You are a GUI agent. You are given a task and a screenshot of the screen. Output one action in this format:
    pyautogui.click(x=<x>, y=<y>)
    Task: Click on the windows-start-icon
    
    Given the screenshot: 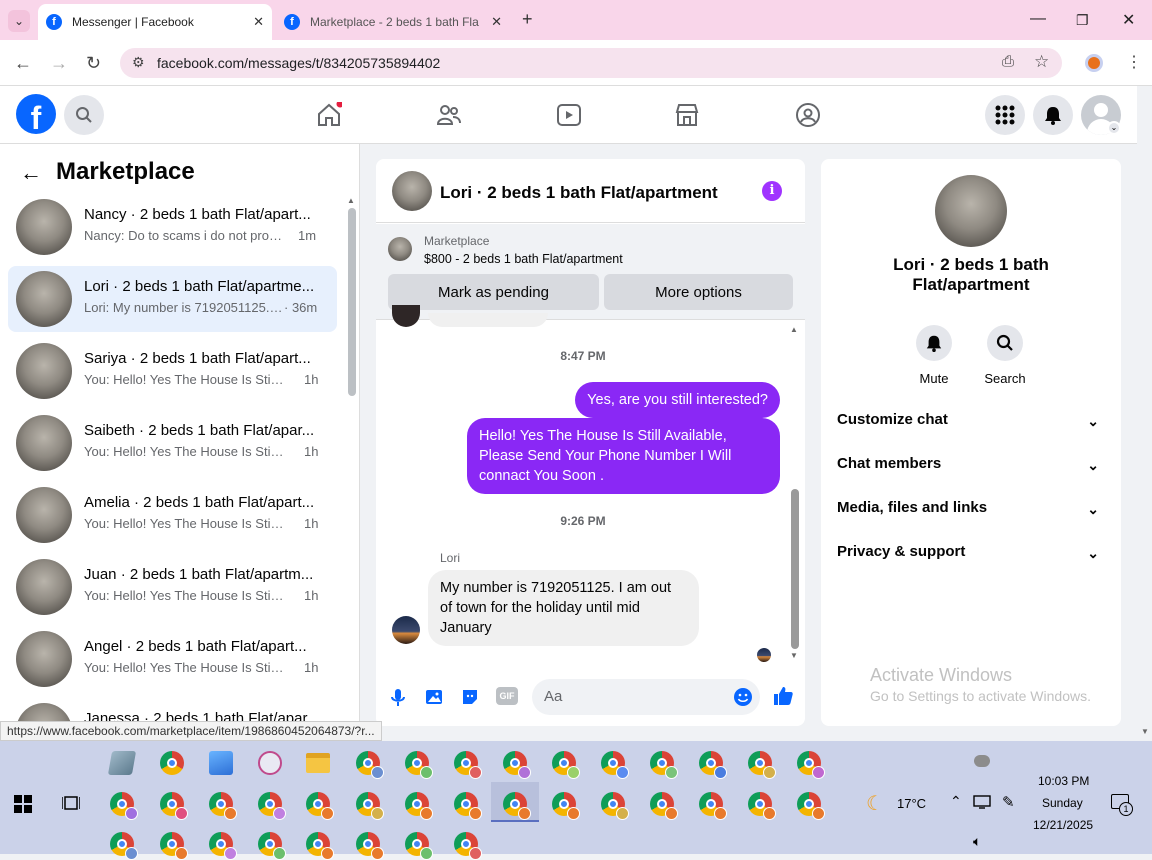 What is the action you would take?
    pyautogui.click(x=23, y=804)
    